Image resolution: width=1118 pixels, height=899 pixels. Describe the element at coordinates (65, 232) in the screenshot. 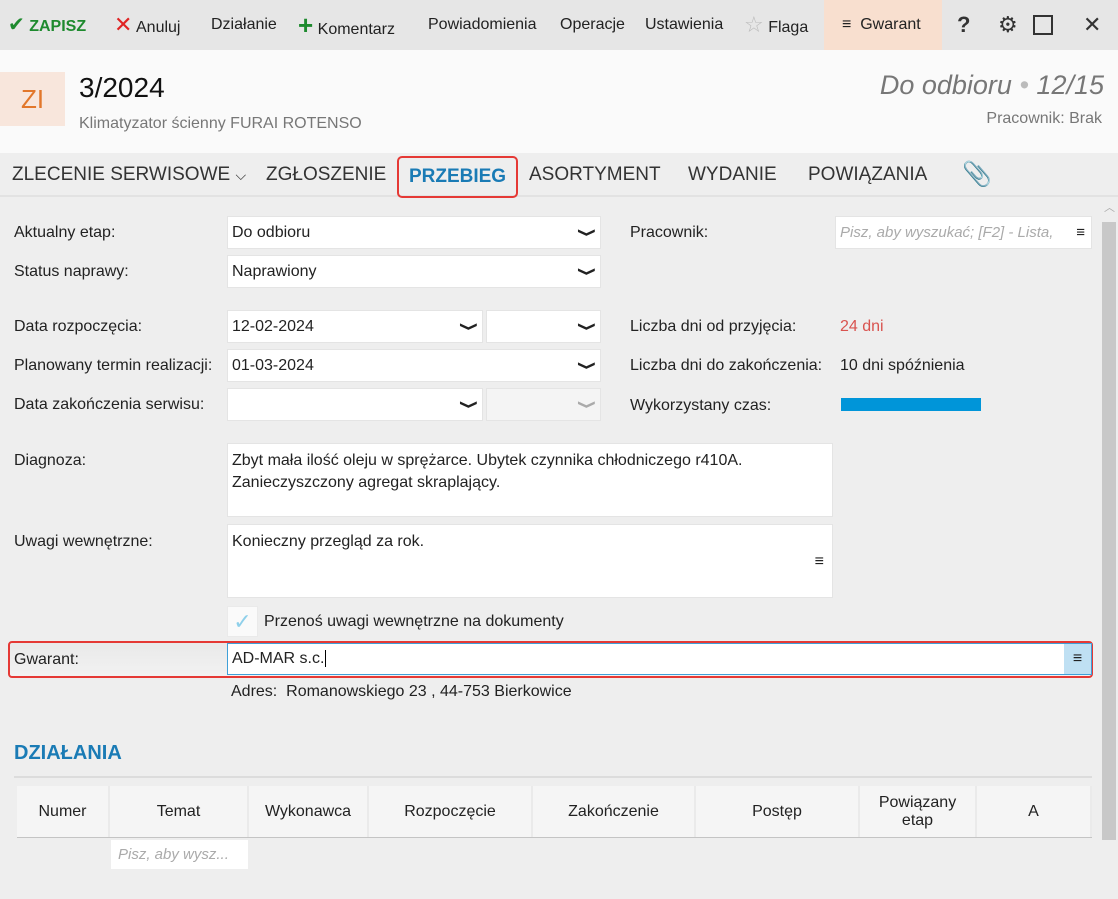

I see `stage-label: Aktualny etap:` at that location.